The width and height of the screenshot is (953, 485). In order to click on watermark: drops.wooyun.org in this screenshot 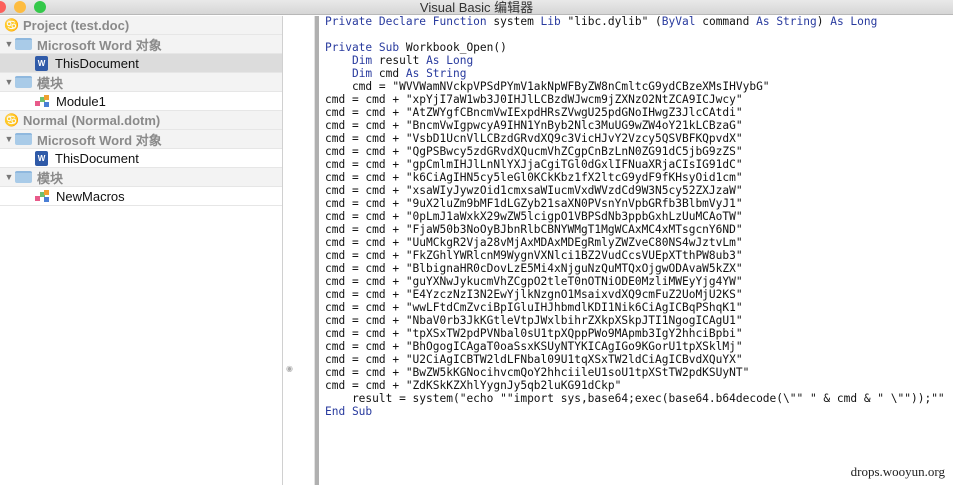, I will do `click(897, 471)`.